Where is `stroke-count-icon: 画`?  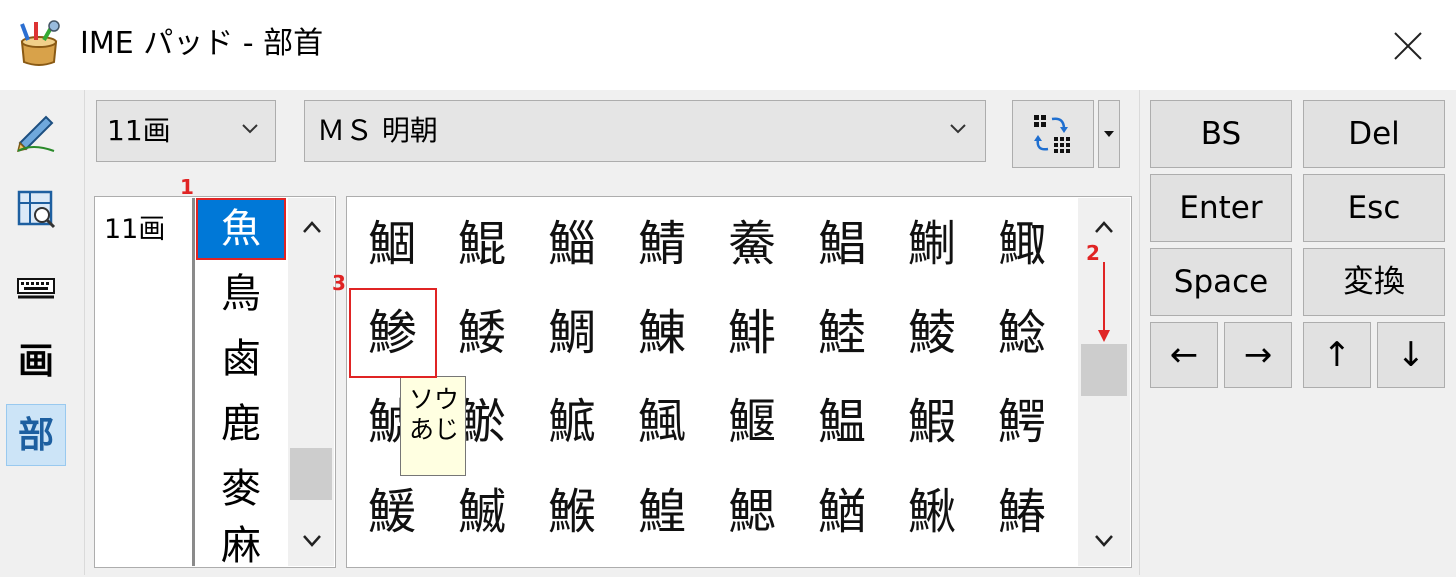 stroke-count-icon: 画 is located at coordinates (35, 361).